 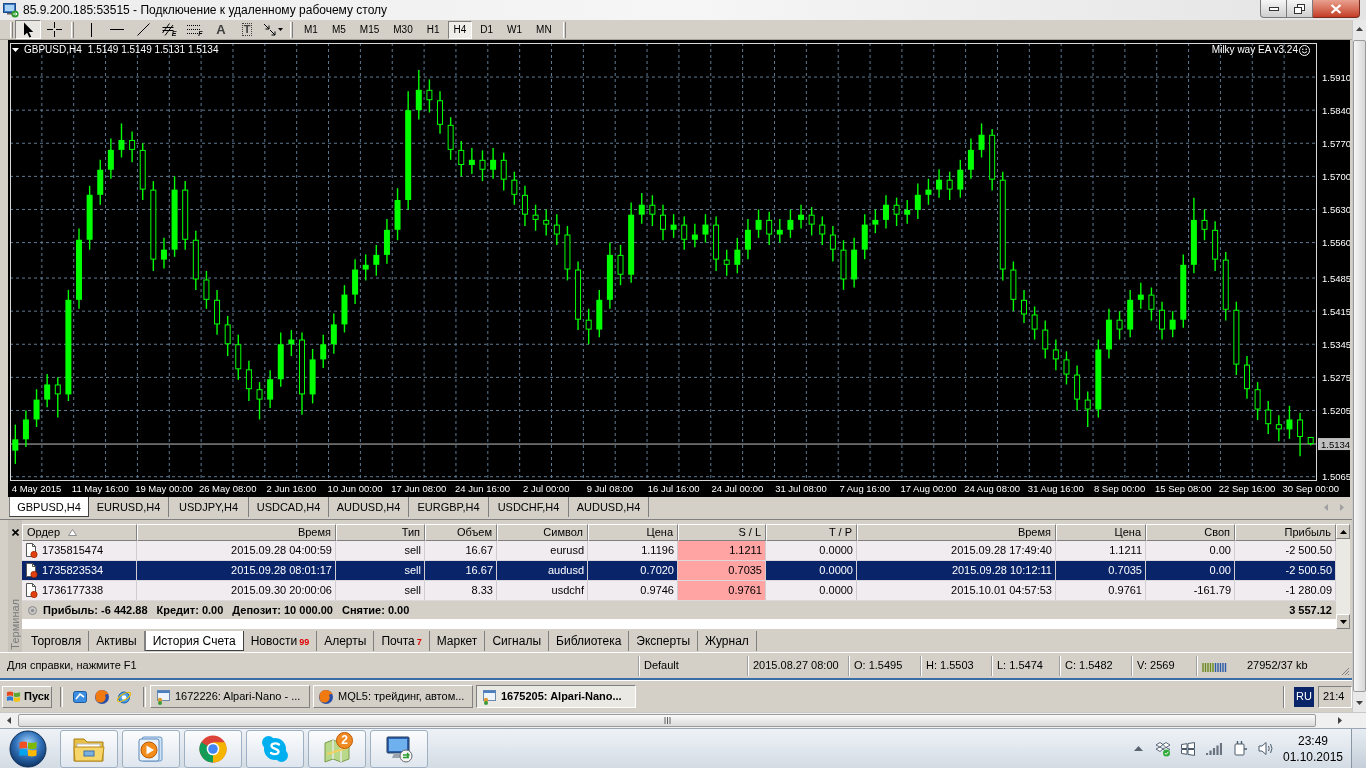 What do you see at coordinates (1336, 9) in the screenshot?
I see `close-button` at bounding box center [1336, 9].